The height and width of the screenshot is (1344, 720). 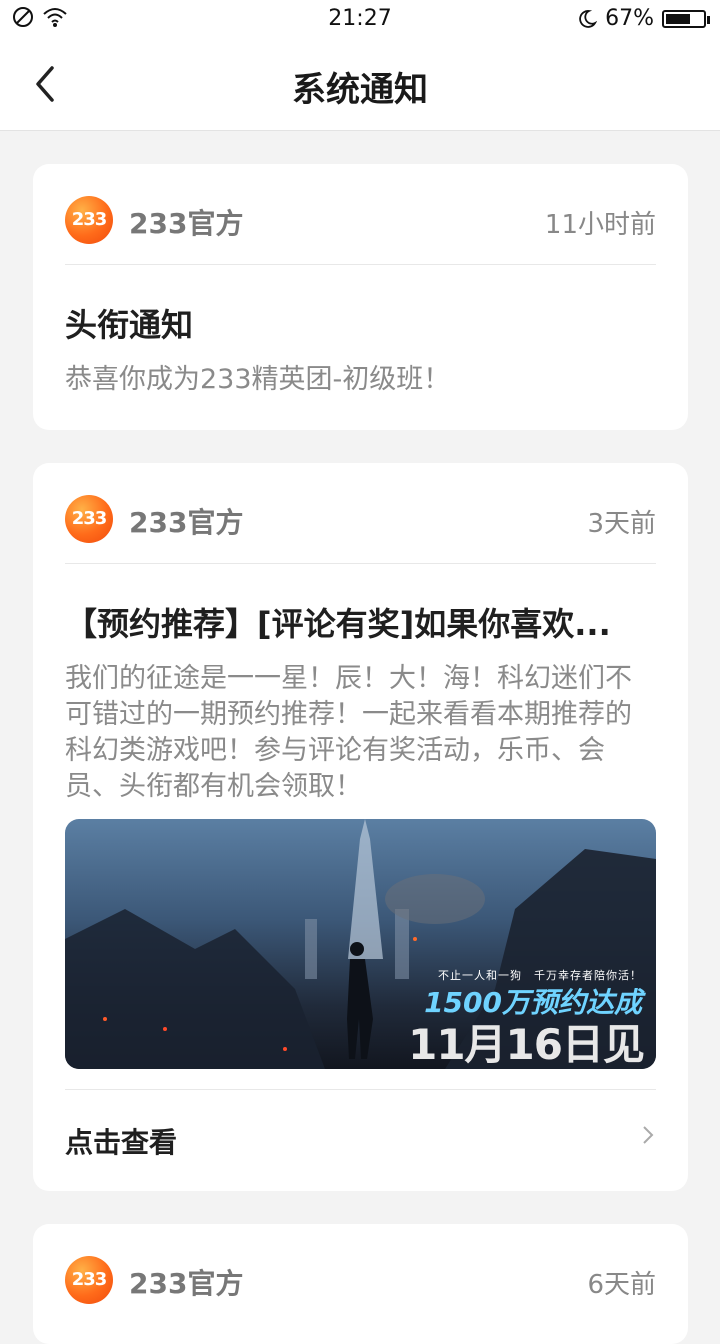 What do you see at coordinates (129, 325) in the screenshot?
I see `notification-title: 头衔通知` at bounding box center [129, 325].